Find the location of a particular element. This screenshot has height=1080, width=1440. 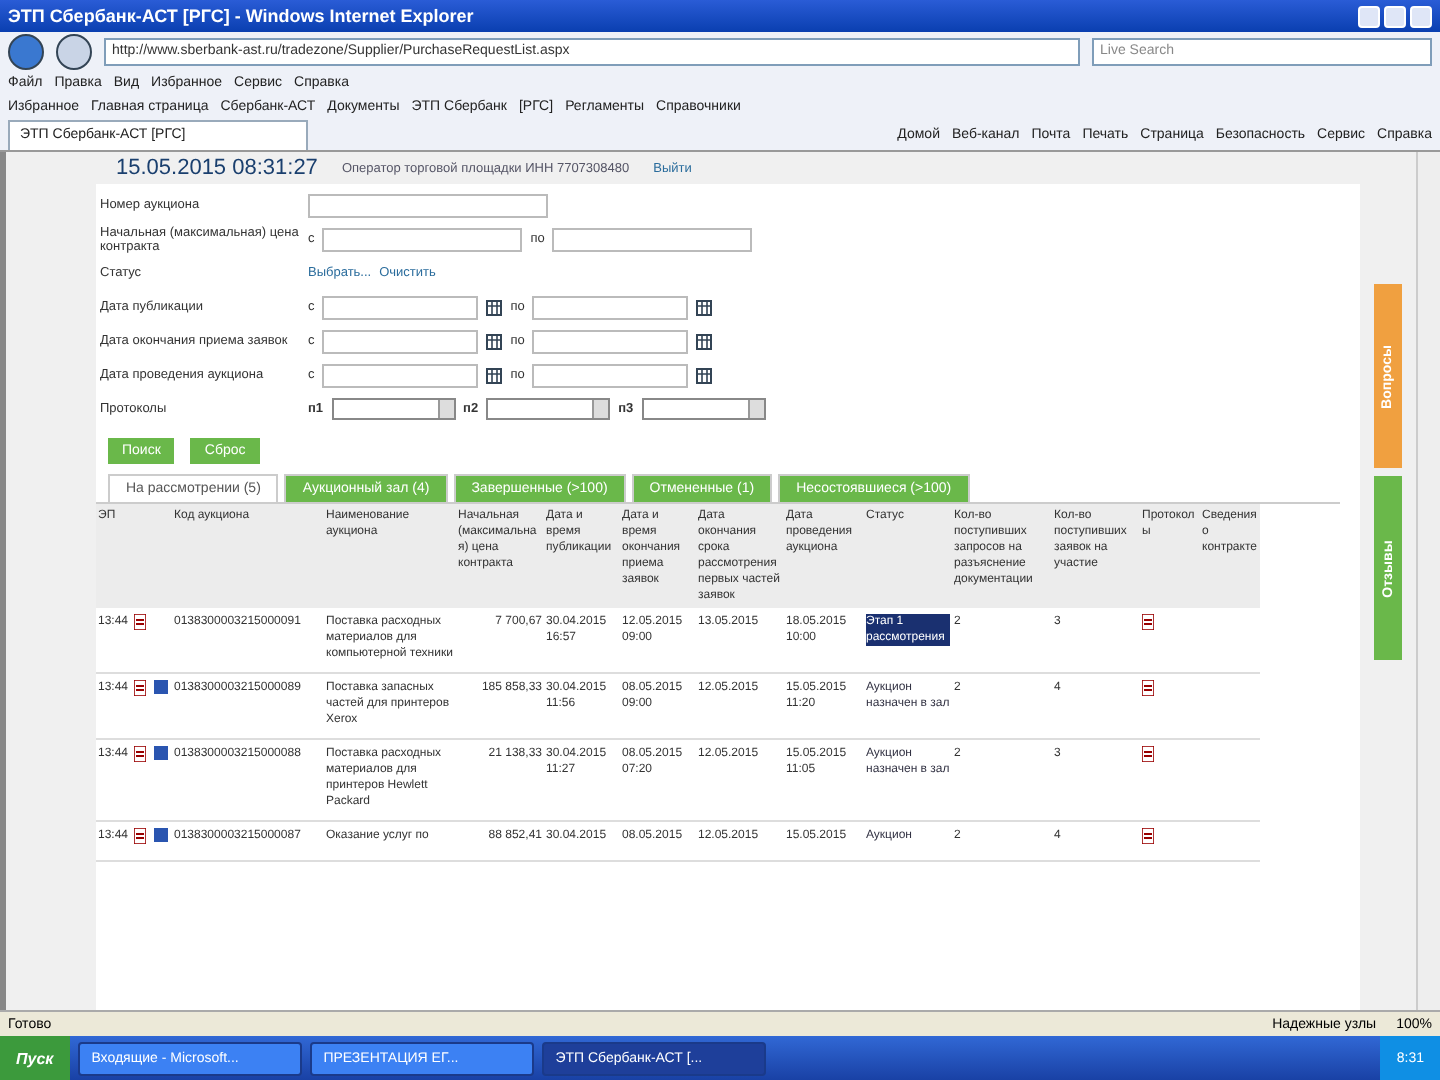

back-button is located at coordinates (26, 52).